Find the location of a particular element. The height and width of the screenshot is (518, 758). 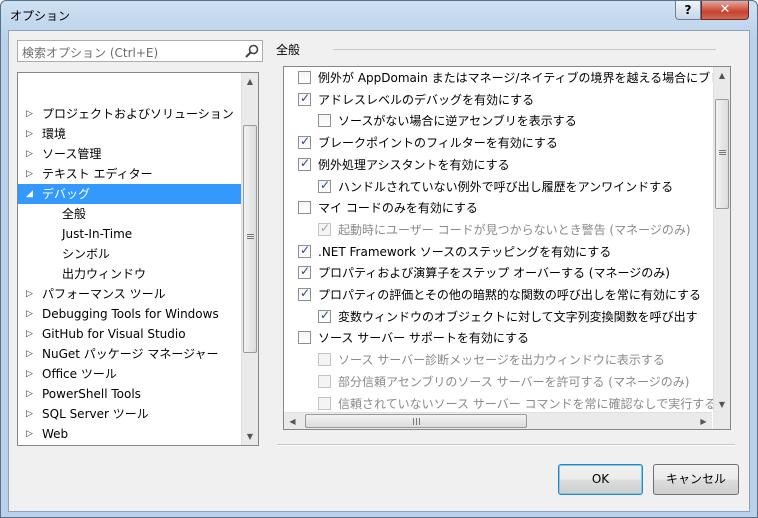

tree-item: ▷ SQL Server ツール is located at coordinates (130, 414).